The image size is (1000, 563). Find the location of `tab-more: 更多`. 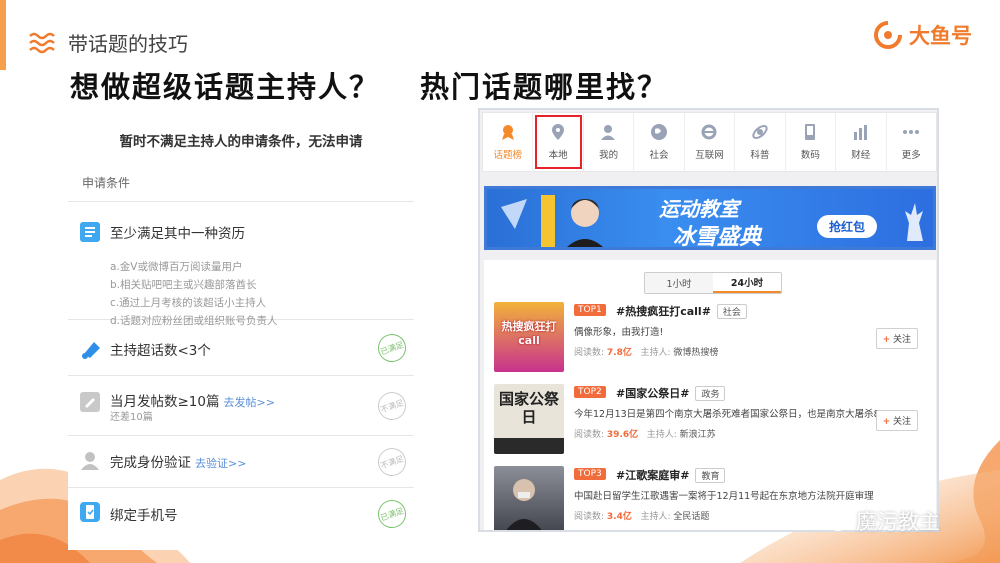

tab-more: 更多 is located at coordinates (911, 142).